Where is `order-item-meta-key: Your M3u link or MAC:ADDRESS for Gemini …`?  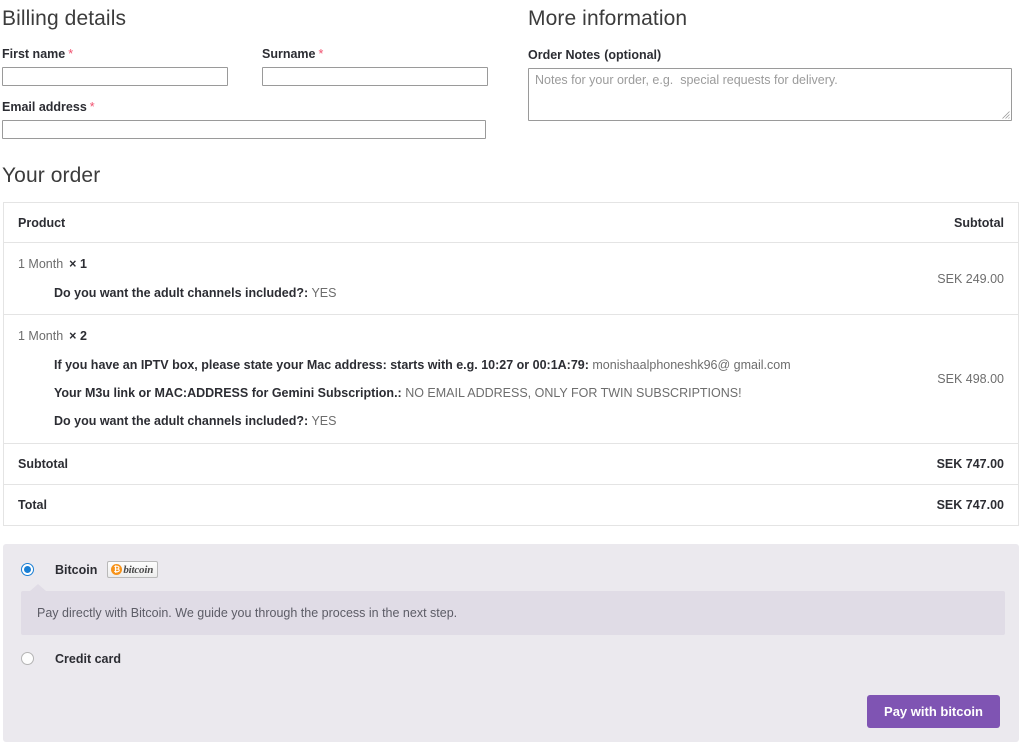
order-item-meta-key: Your M3u link or MAC:ADDRESS for Gemini … is located at coordinates (228, 393).